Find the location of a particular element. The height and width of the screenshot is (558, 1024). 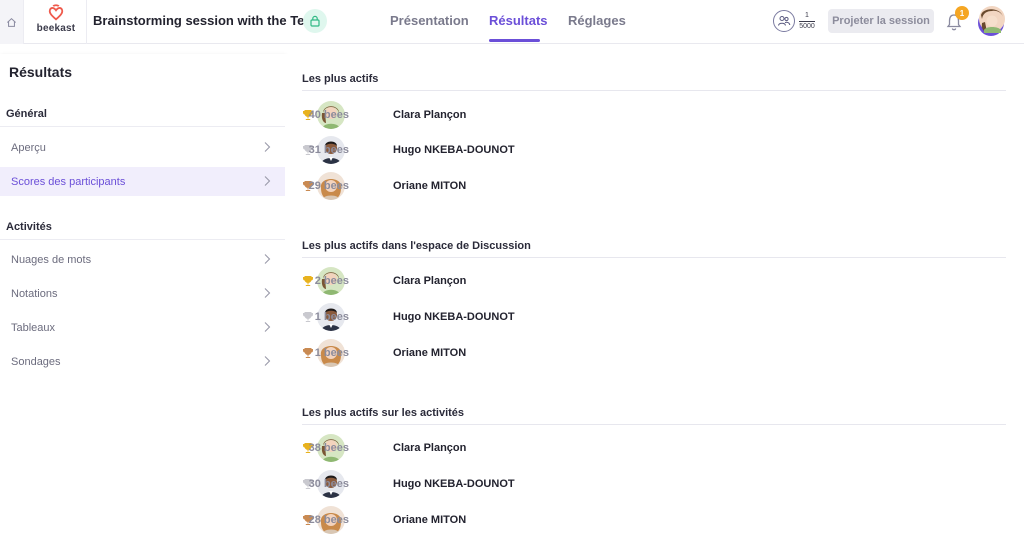

bees-score: 40 bees is located at coordinates (328, 115).